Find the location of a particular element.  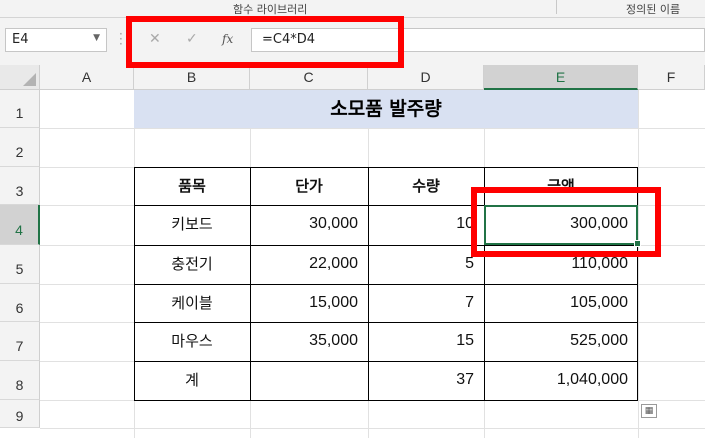

cell-item: 마우스 is located at coordinates (192, 341).